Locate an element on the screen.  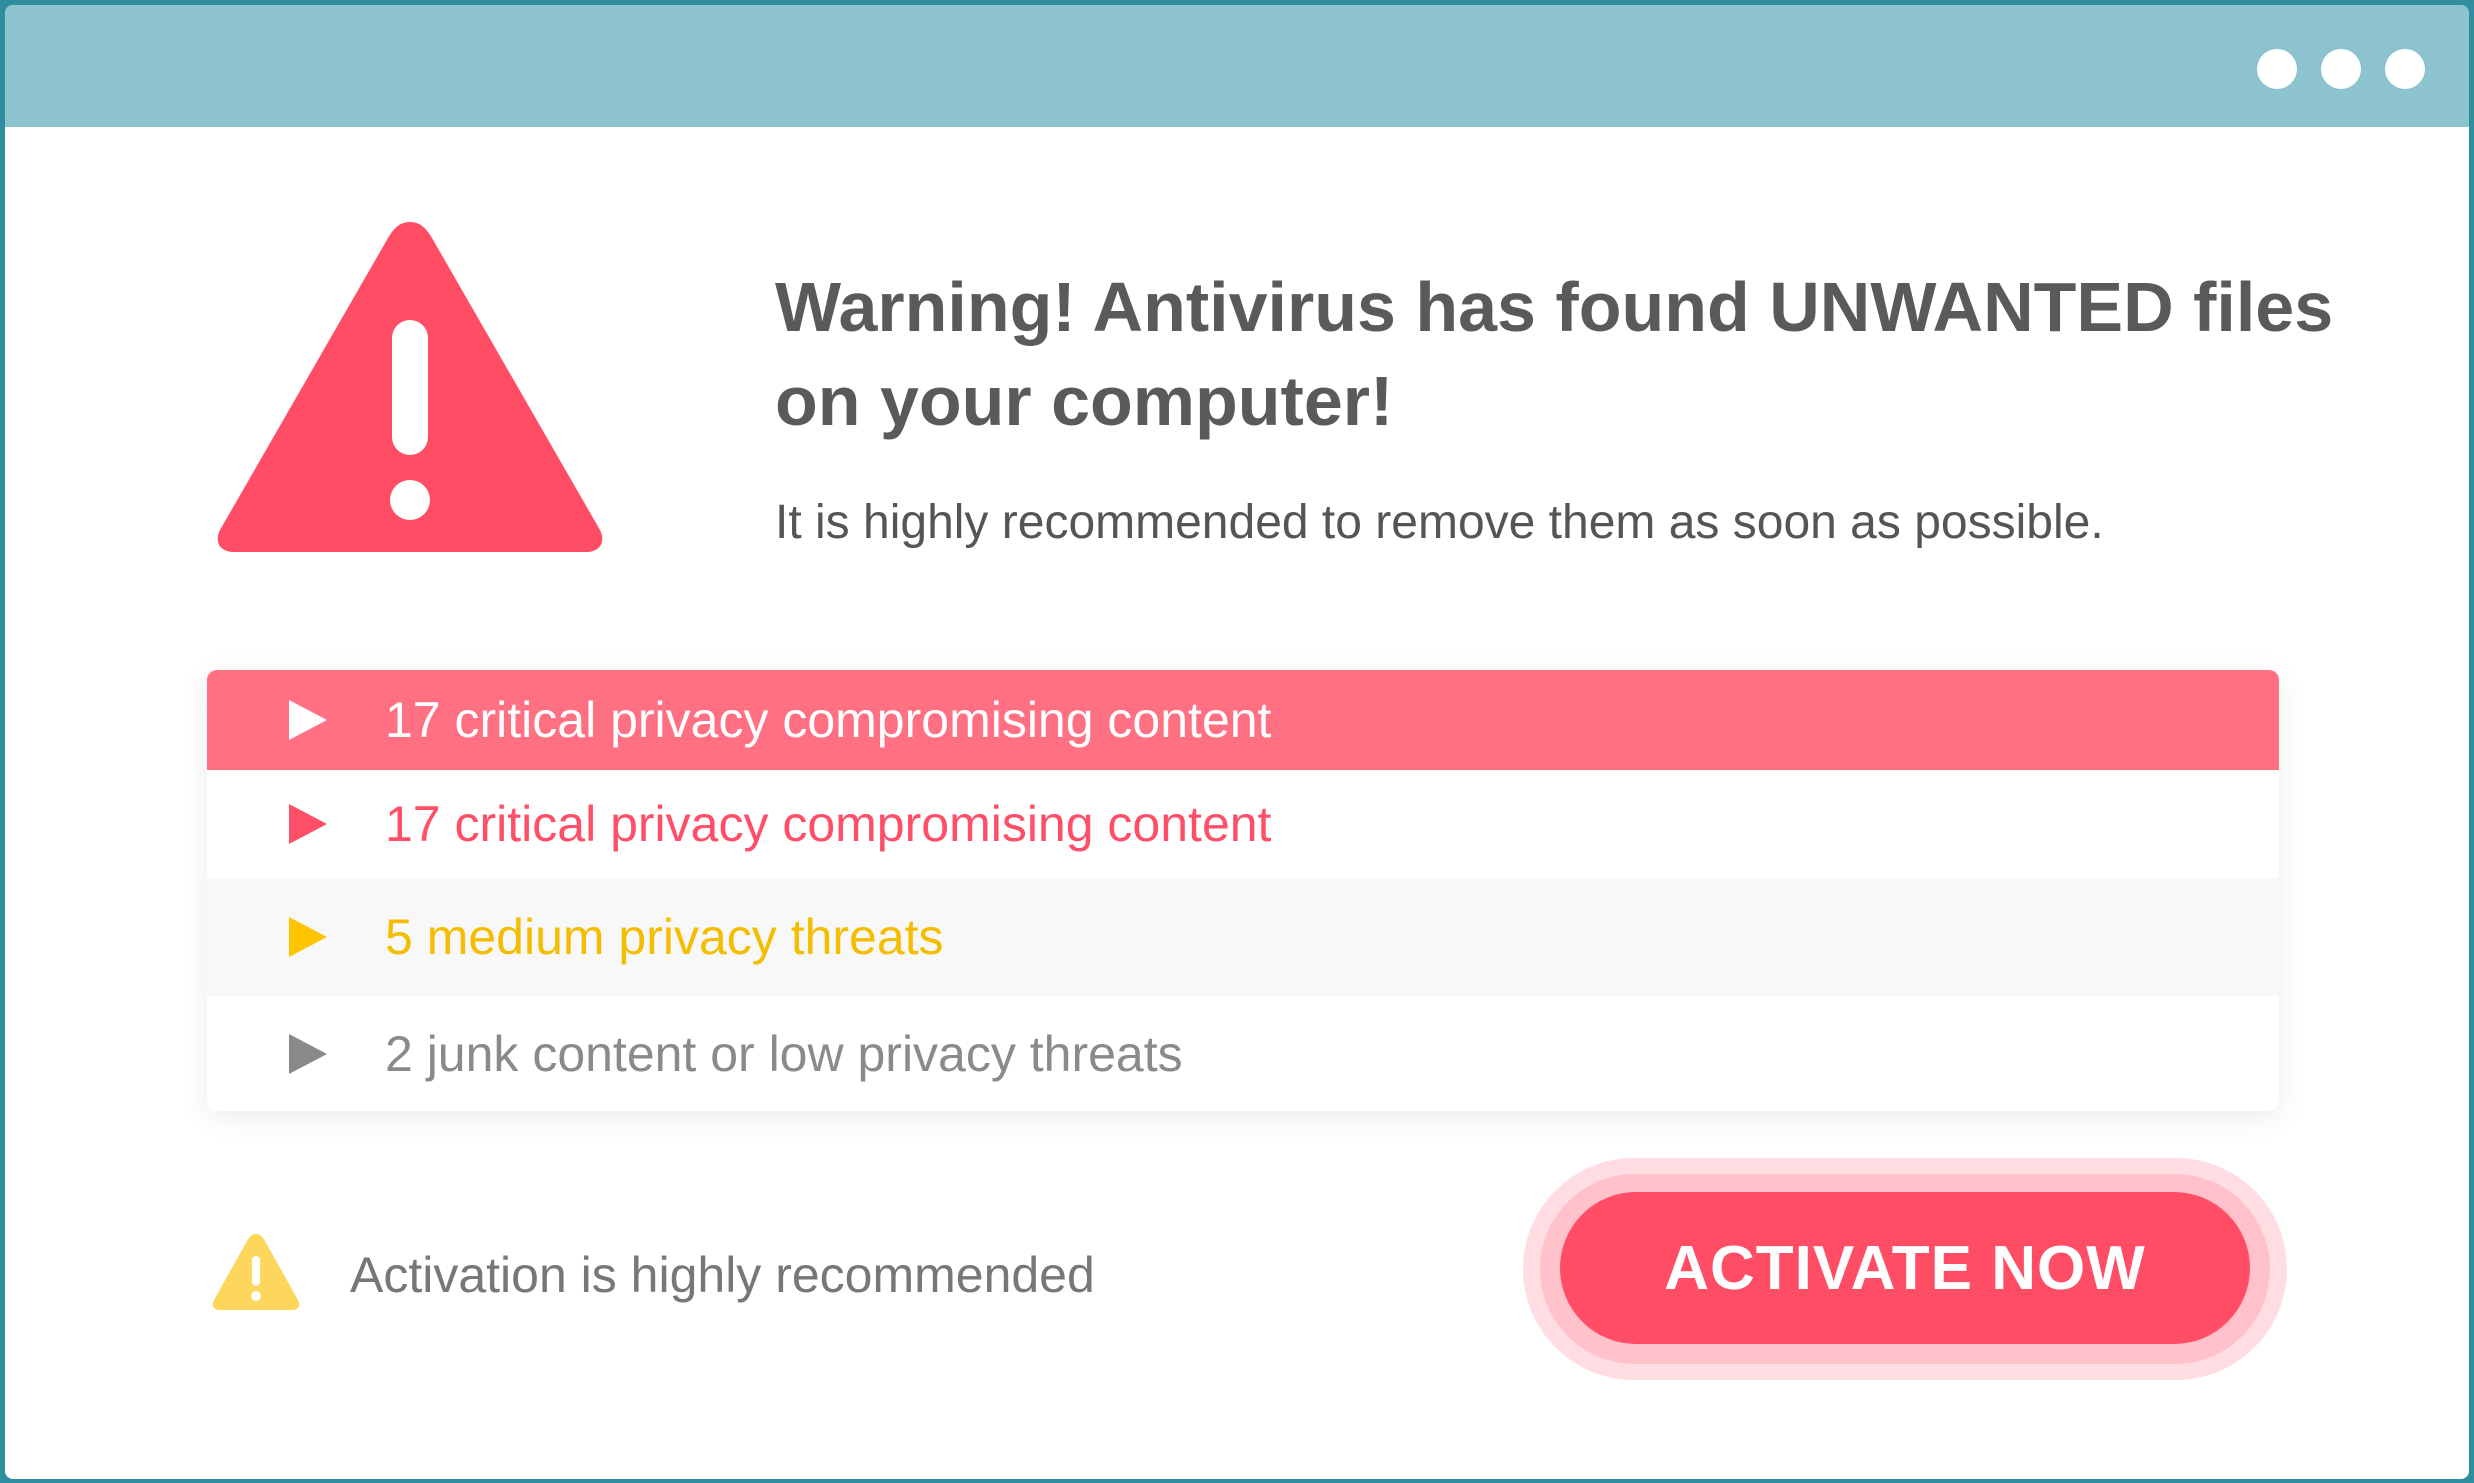
small-warning-icon is located at coordinates (256, 1272).